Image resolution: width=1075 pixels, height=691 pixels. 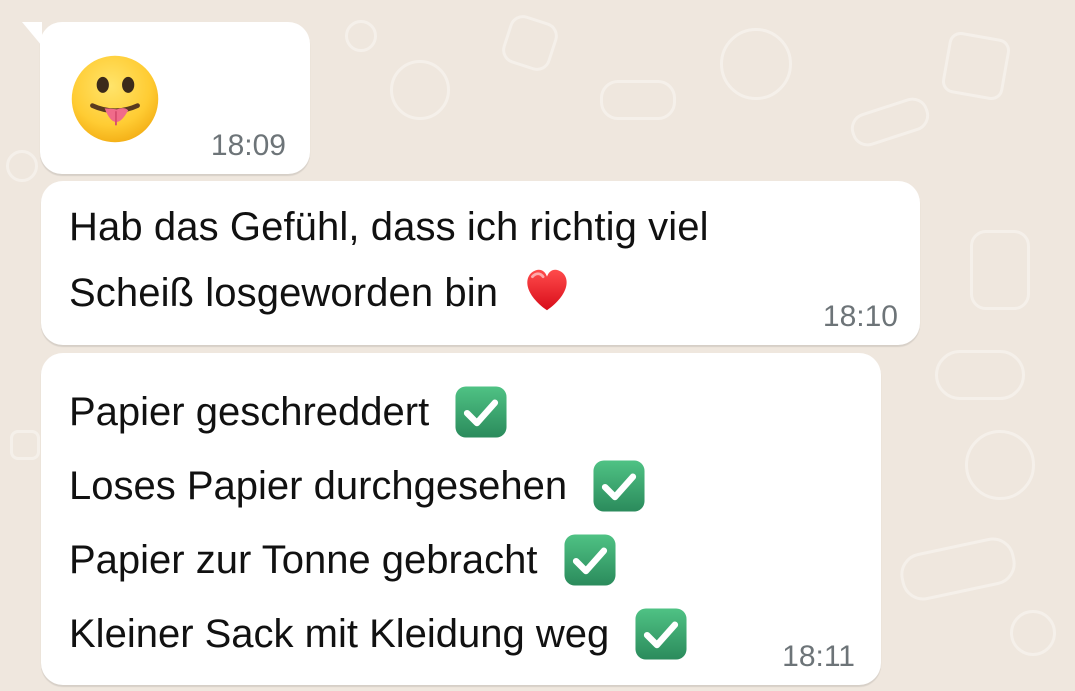 I want to click on face-with-tongue-icon, so click(x=115, y=99).